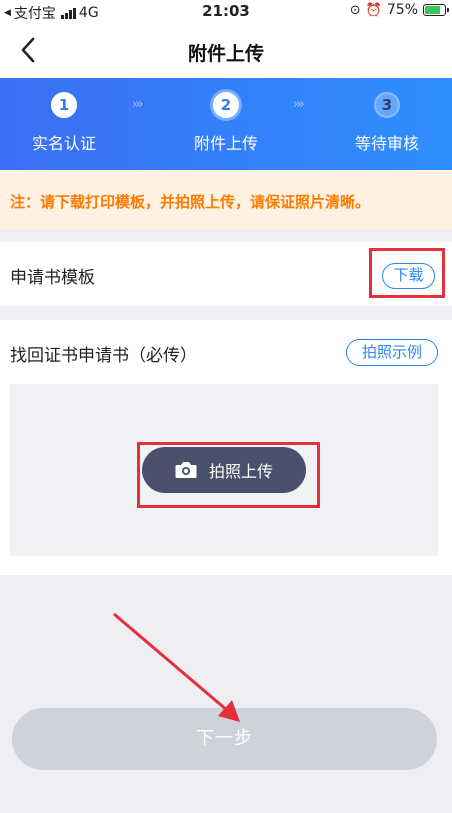  What do you see at coordinates (408, 276) in the screenshot?
I see `download-button: 下载` at bounding box center [408, 276].